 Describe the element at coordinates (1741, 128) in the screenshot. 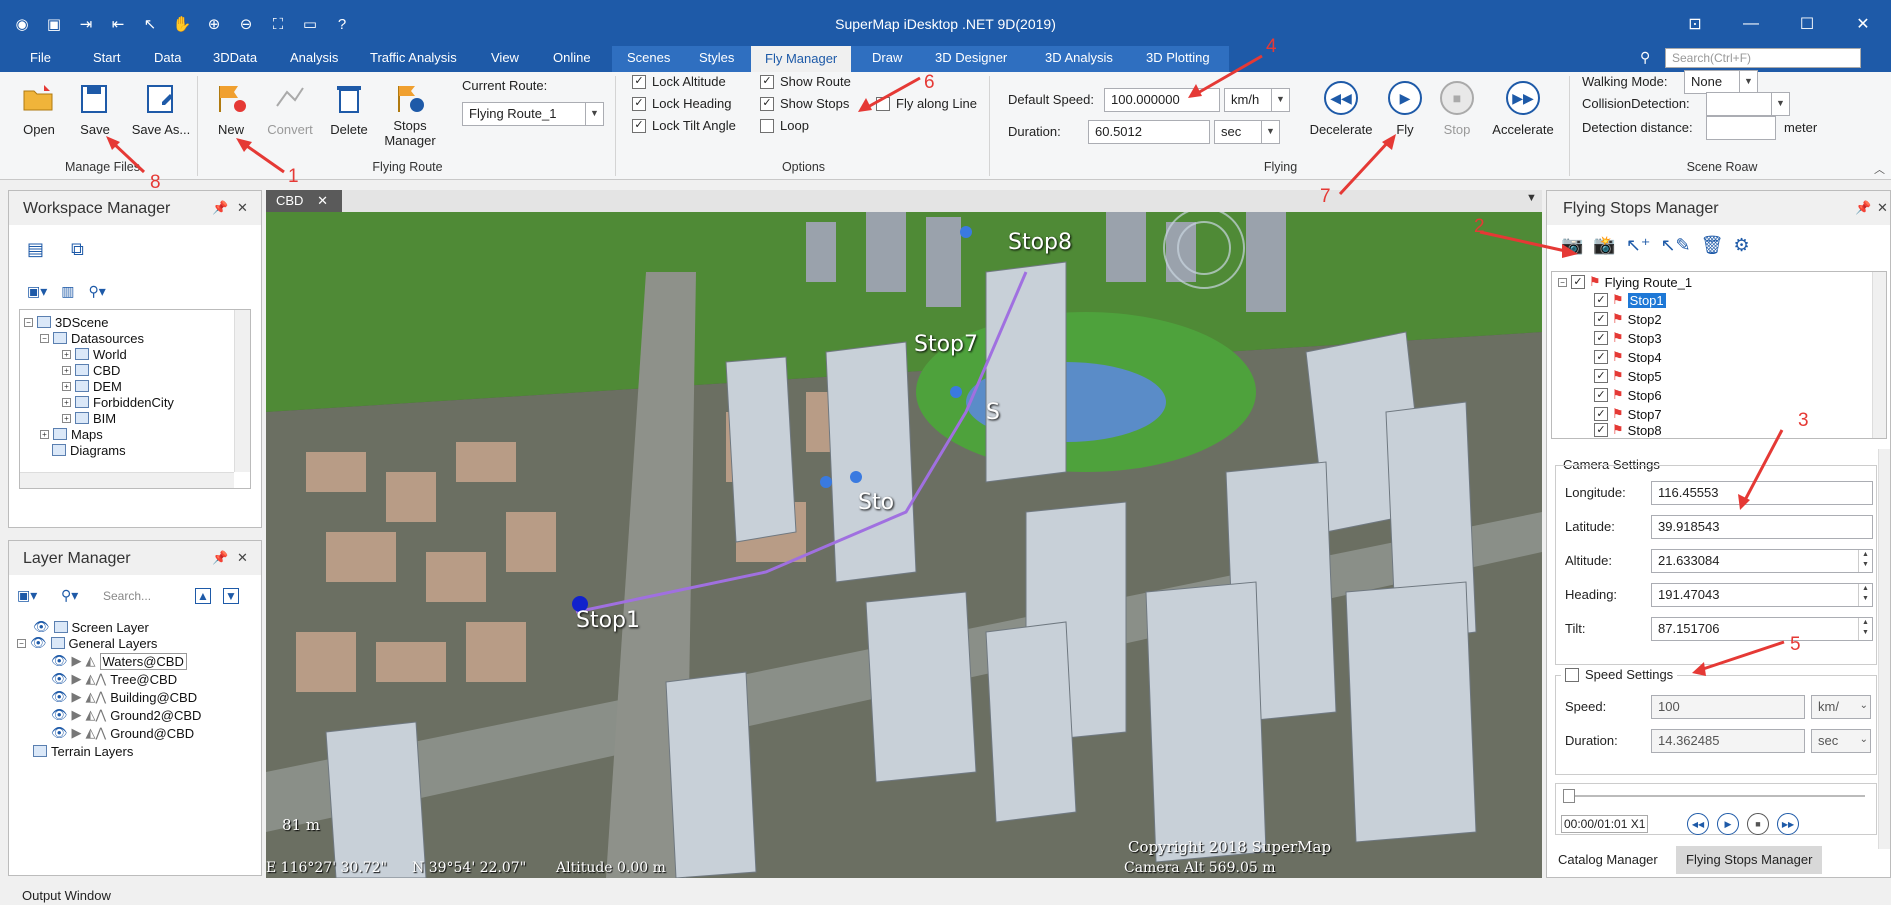

I see `detection-distance-input` at that location.